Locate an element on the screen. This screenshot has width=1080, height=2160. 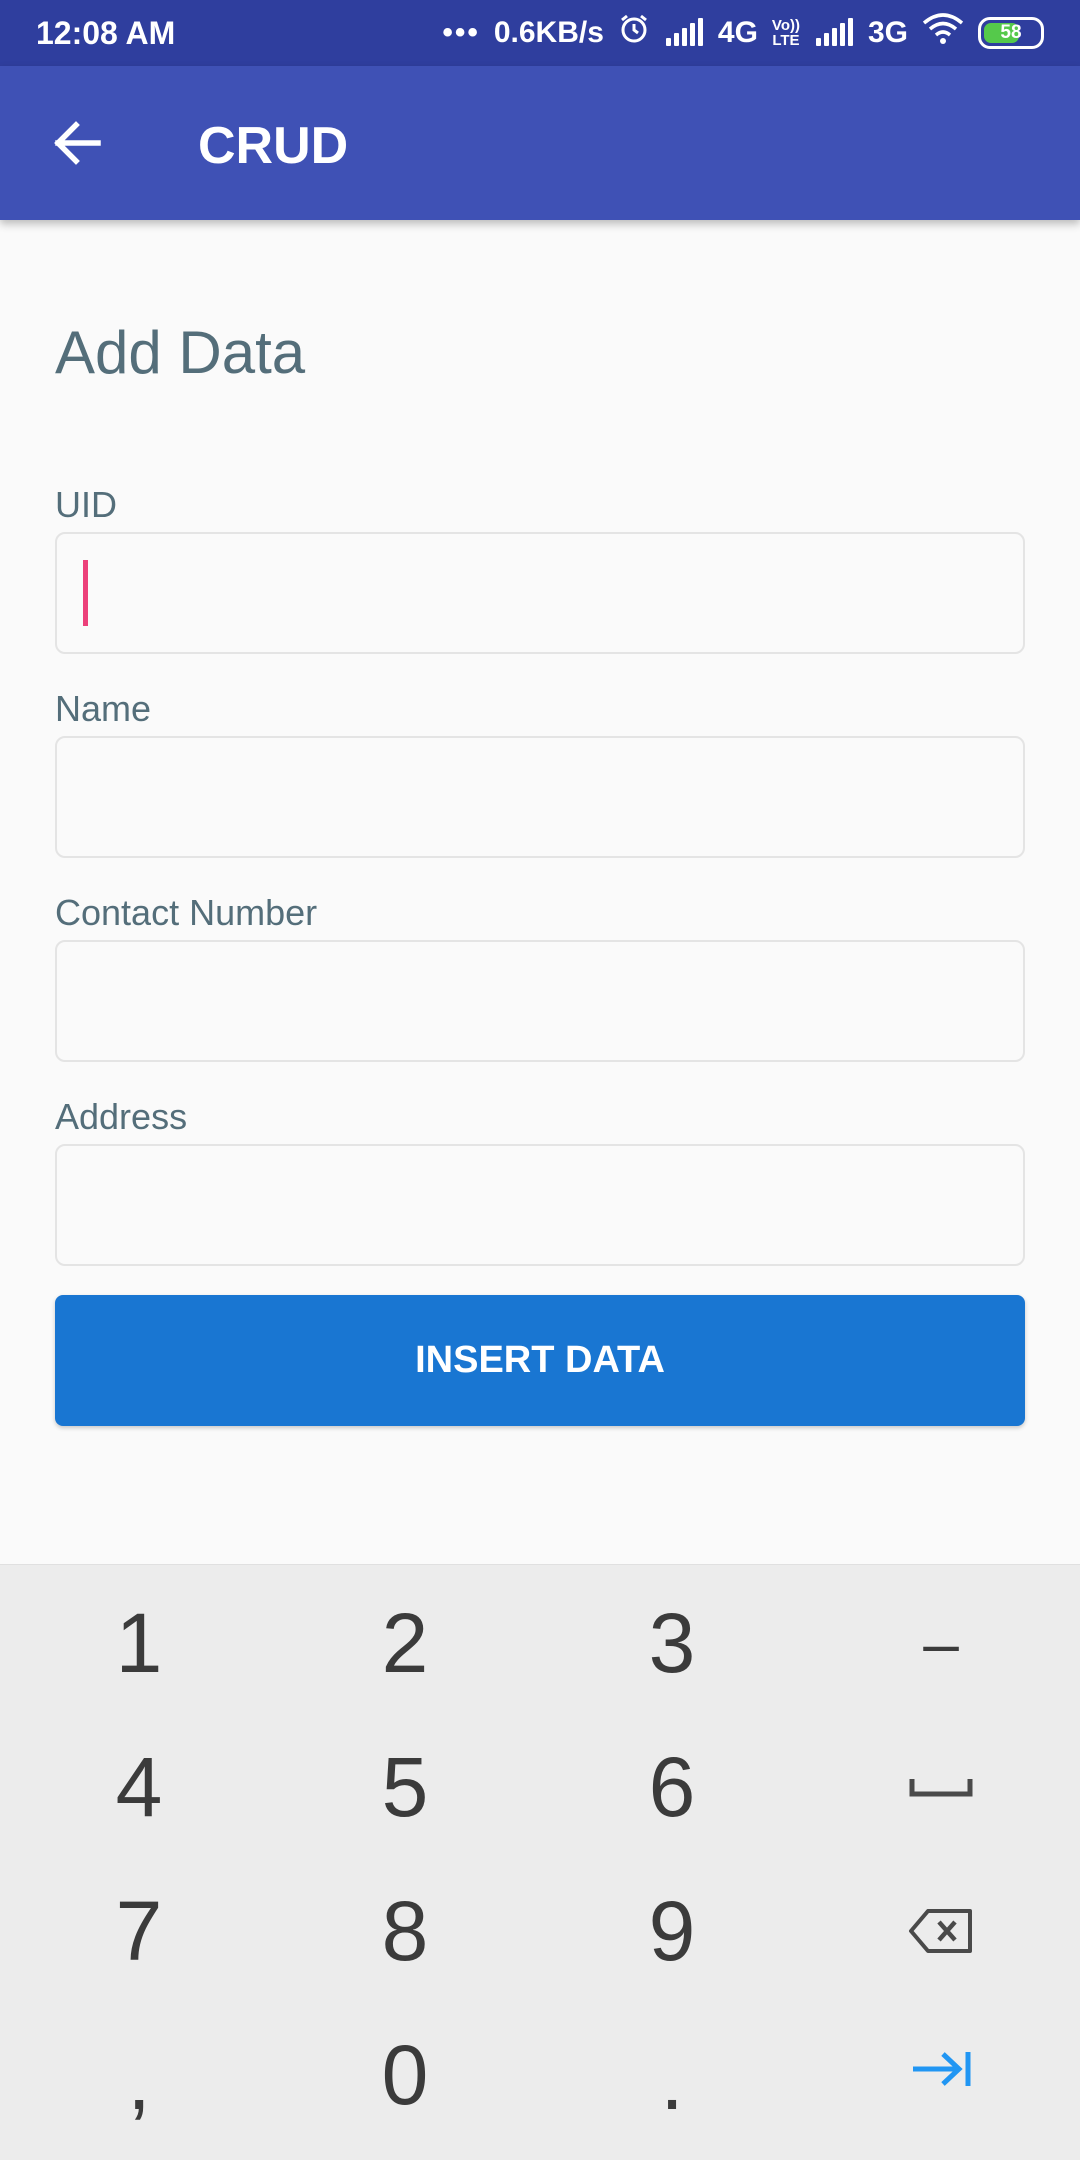
volte-icon: Vo)) LTE is located at coordinates (786, 33).